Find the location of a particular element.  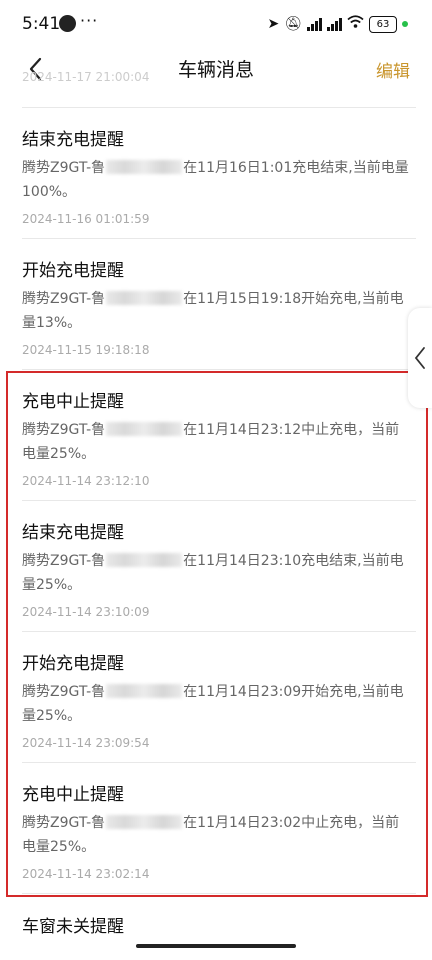

home-indicator is located at coordinates (216, 946).